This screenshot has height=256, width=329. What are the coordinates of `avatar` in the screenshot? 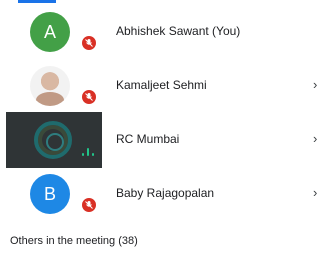 It's located at (50, 86).